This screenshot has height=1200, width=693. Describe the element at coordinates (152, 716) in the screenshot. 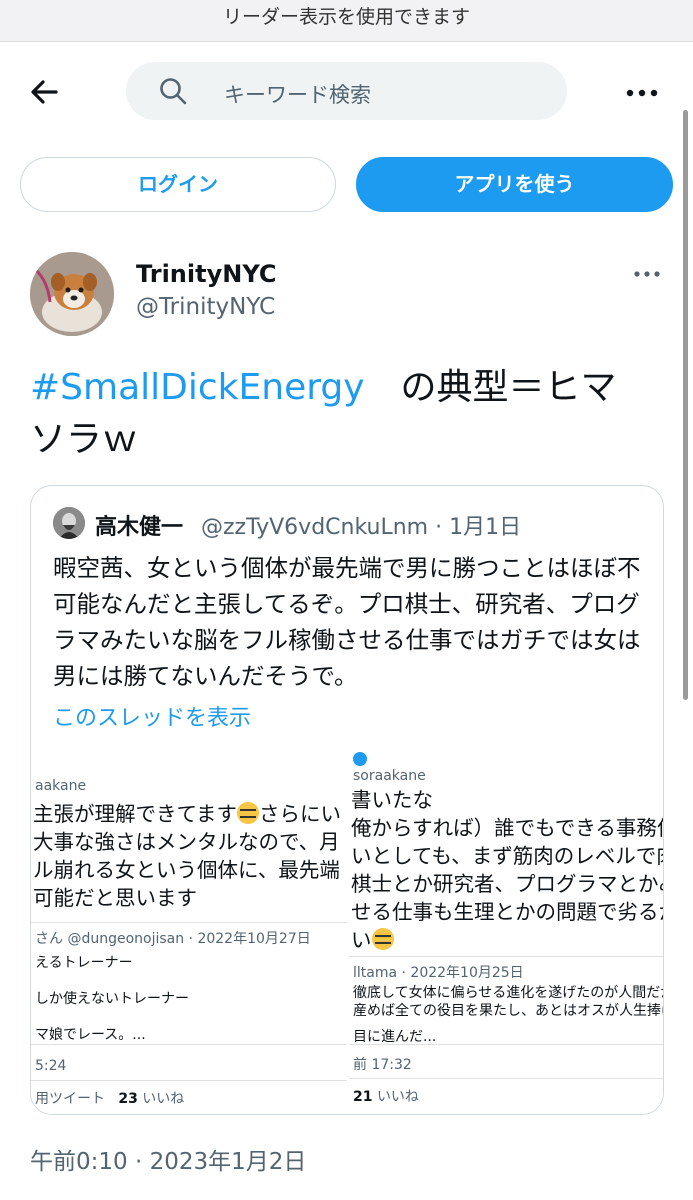

I see `show-thread-link: このスレッドを表示` at that location.